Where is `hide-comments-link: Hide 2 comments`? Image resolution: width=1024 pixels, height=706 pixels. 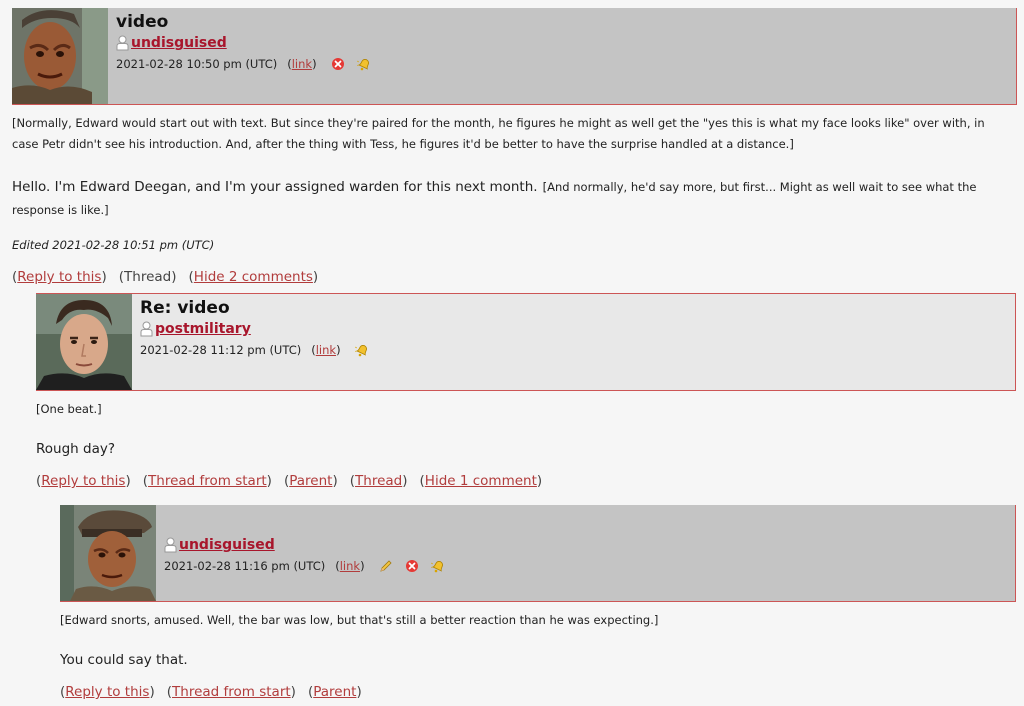 hide-comments-link: Hide 2 comments is located at coordinates (253, 277).